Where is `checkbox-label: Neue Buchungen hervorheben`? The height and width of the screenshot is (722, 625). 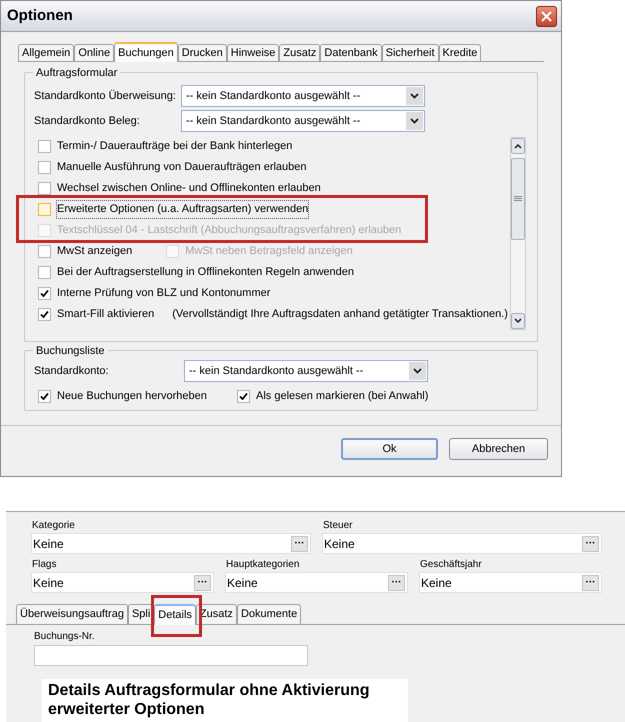 checkbox-label: Neue Buchungen hervorheben is located at coordinates (132, 396).